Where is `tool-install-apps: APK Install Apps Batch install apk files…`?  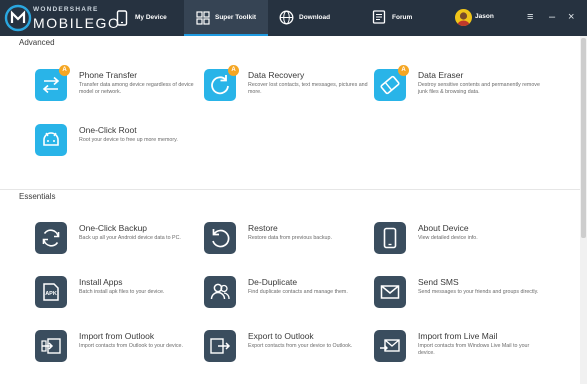
tool-install-apps: APK Install Apps Batch install apk files… is located at coordinates (117, 296).